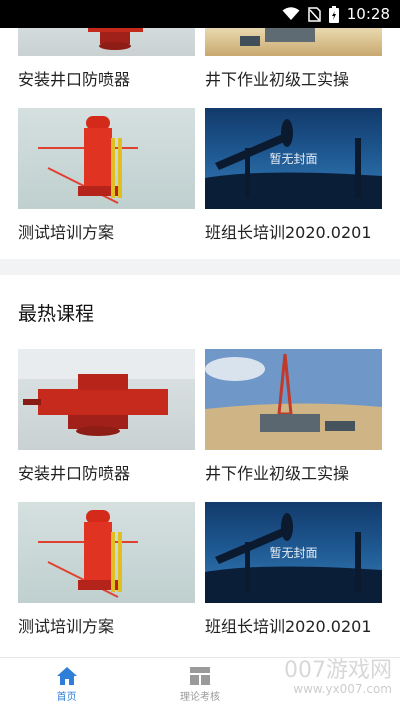 The height and width of the screenshot is (711, 400). Describe the element at coordinates (200, 14) in the screenshot. I see `status-bar: 10:28` at that location.